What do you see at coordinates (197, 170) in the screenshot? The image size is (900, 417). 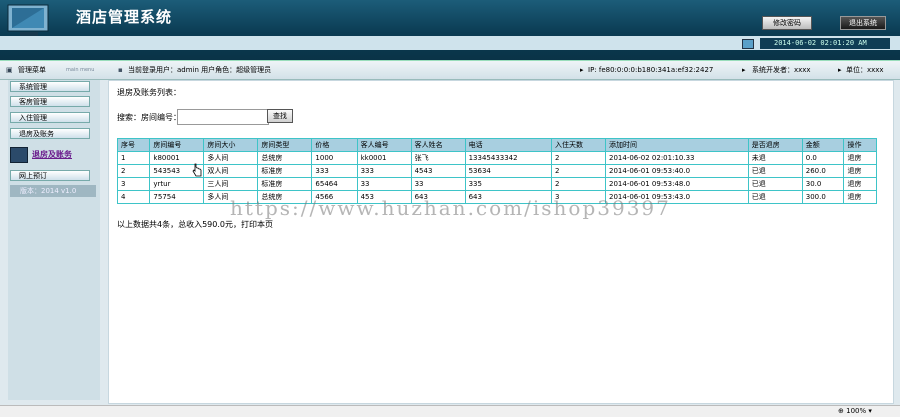 I see `hand-cursor-icon` at bounding box center [197, 170].